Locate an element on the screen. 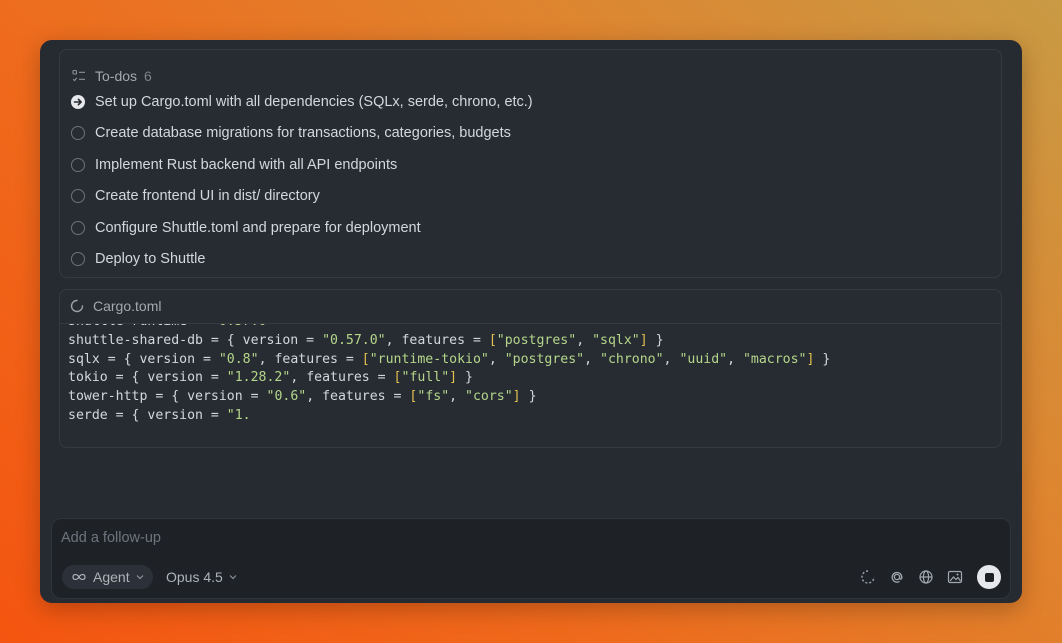 Image resolution: width=1062 pixels, height=643 pixels. checklist-icon is located at coordinates (78, 75).